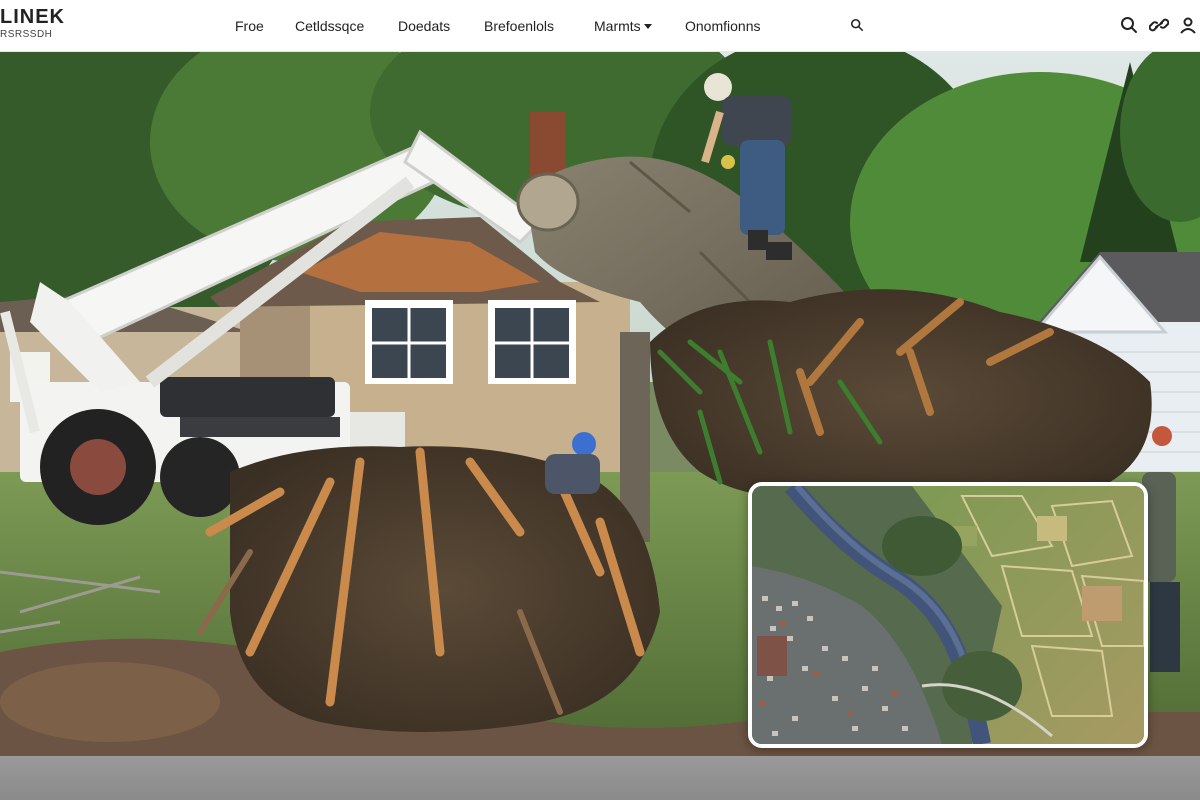 This screenshot has width=1200, height=800. I want to click on toolbar-account-button, so click(1188, 25).